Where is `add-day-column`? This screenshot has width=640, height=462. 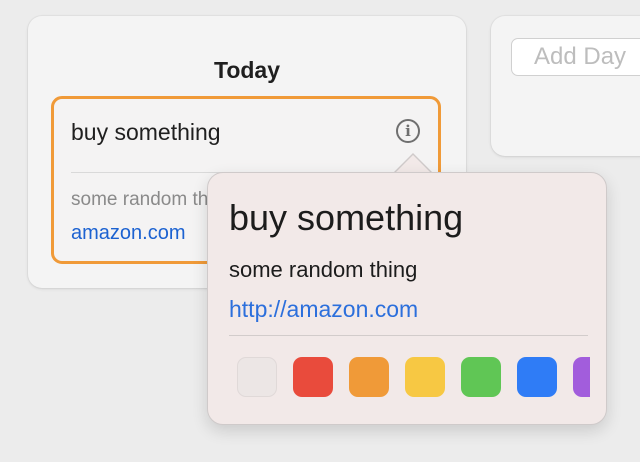
add-day-column is located at coordinates (565, 86).